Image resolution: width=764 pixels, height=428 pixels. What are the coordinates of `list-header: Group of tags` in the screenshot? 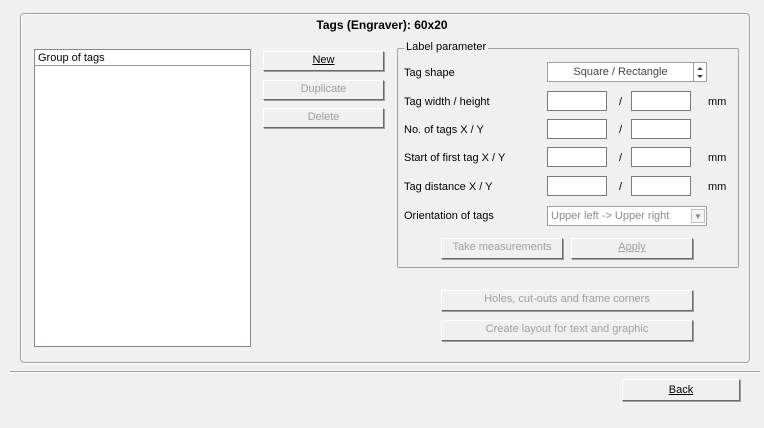 It's located at (142, 58).